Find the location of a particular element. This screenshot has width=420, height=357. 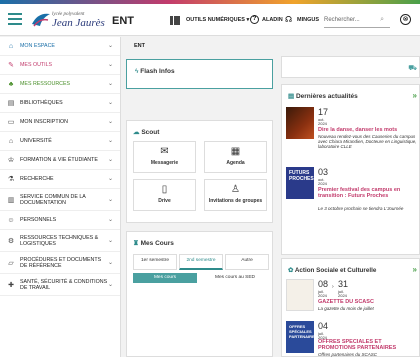

event-day-end: 31 is located at coordinates (343, 284).